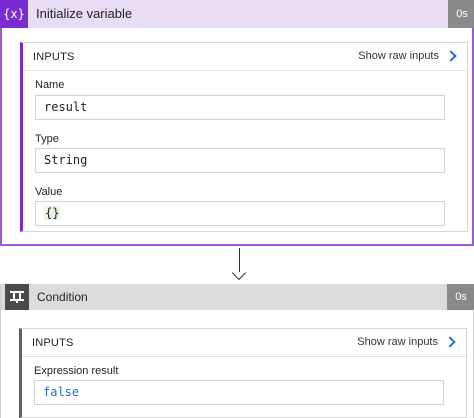 This screenshot has height=418, width=474. What do you see at coordinates (50, 85) in the screenshot?
I see `name-label: Name` at bounding box center [50, 85].